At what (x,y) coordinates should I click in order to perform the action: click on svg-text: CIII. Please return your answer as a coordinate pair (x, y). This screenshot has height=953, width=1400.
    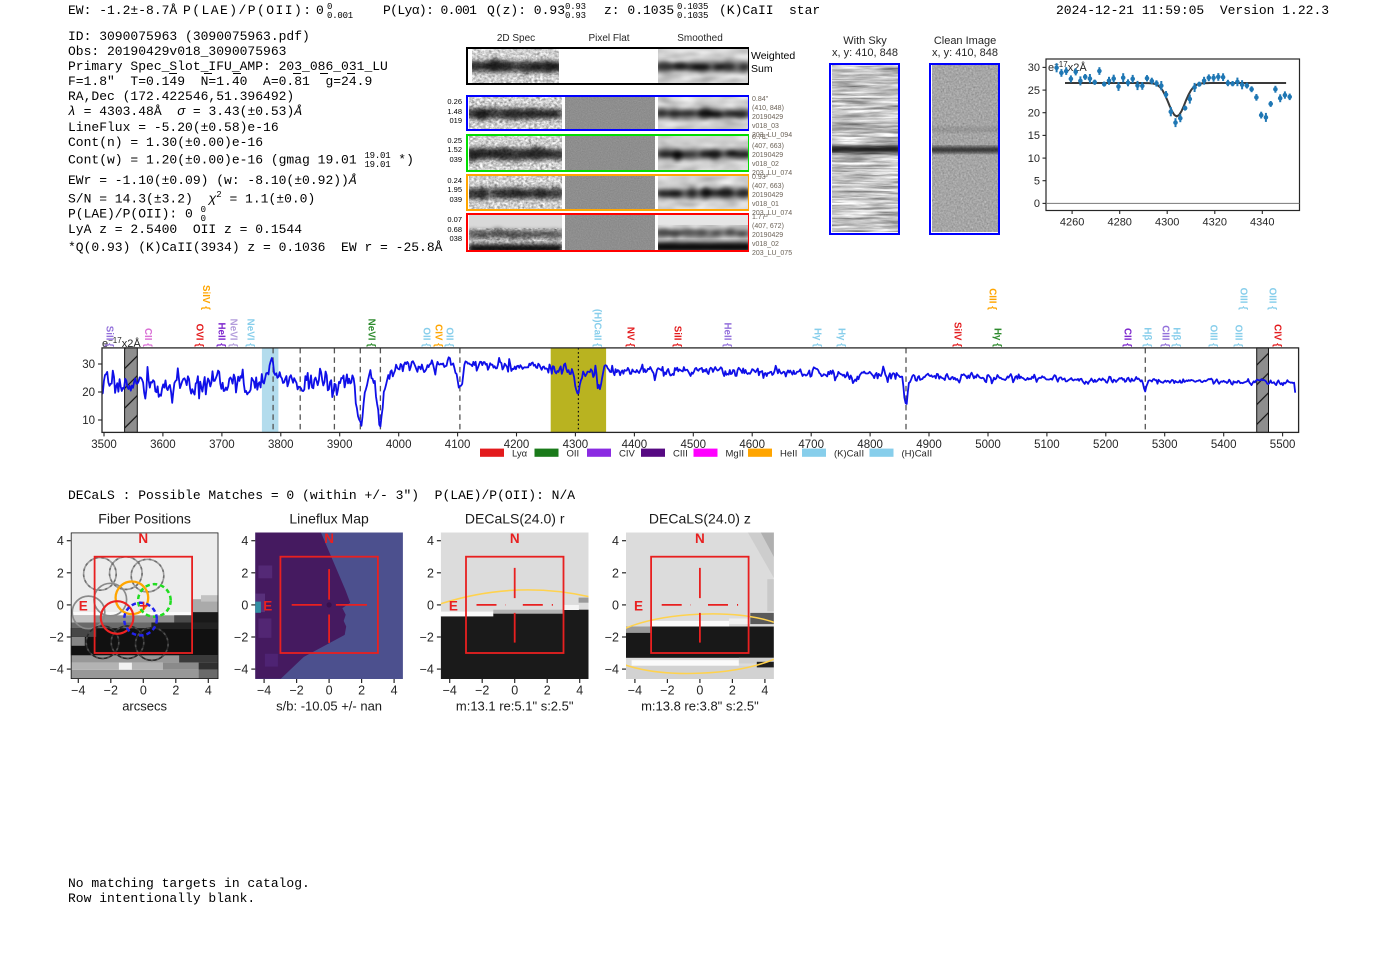
    Looking at the image, I should click on (680, 454).